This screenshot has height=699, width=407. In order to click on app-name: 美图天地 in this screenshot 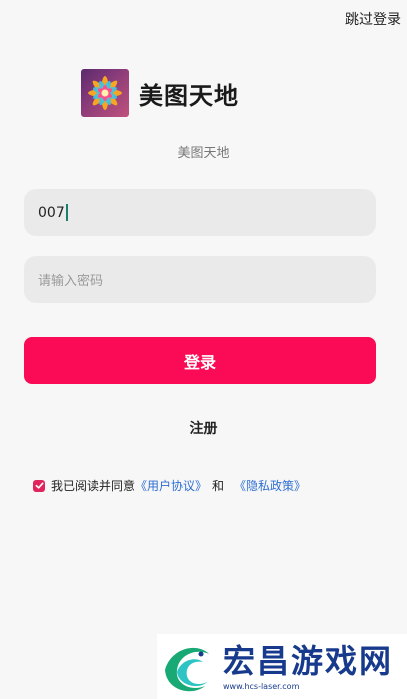, I will do `click(189, 95)`.